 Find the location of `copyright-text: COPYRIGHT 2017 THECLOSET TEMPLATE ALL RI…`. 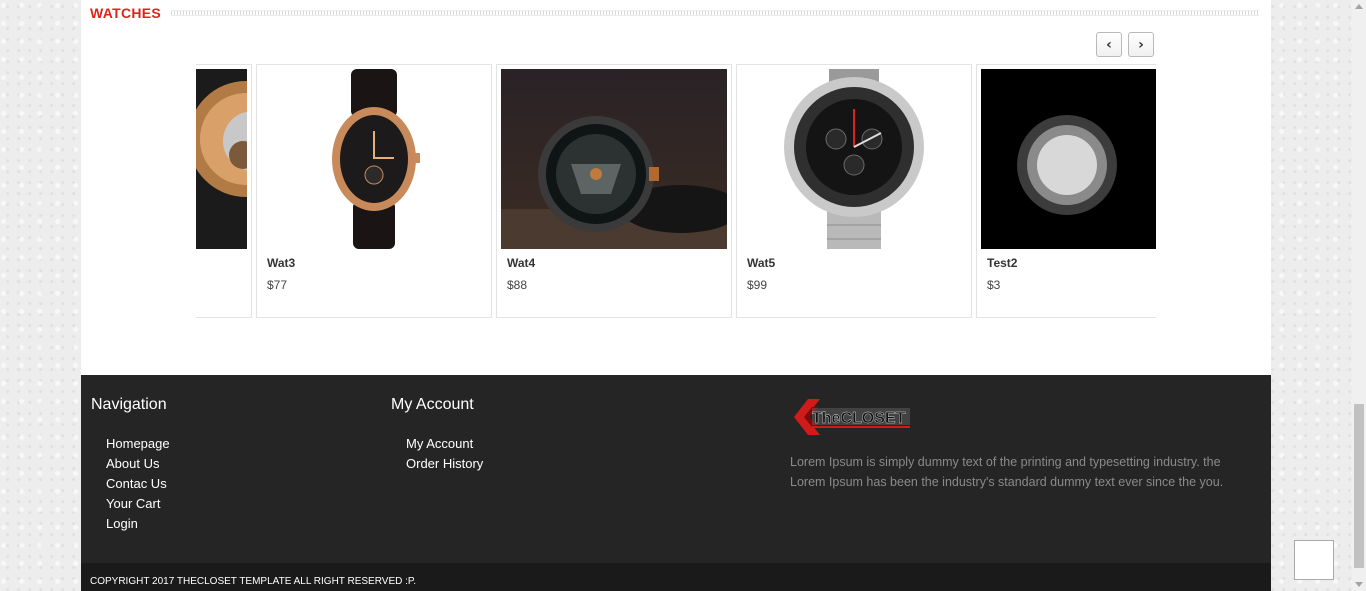

copyright-text: COPYRIGHT 2017 THECLOSET TEMPLATE ALL RI… is located at coordinates (253, 581).